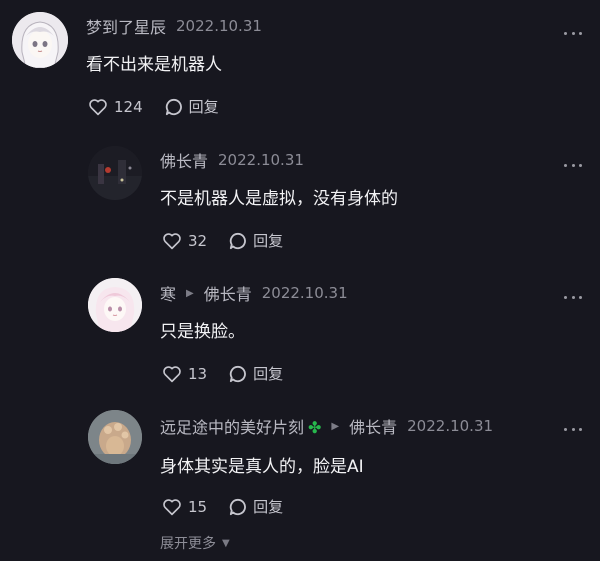 The image size is (600, 561). Describe the element at coordinates (153, 106) in the screenshot. I see `comment-actions: 124 回复` at that location.